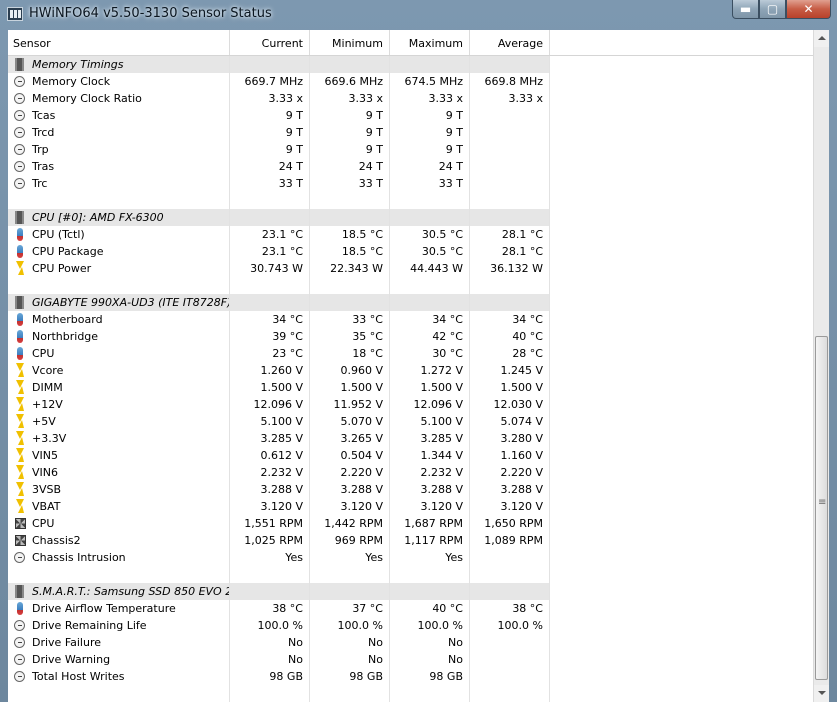 Image resolution: width=837 pixels, height=702 pixels. Describe the element at coordinates (350, 115) in the screenshot. I see `minimum-value: 9 T` at that location.